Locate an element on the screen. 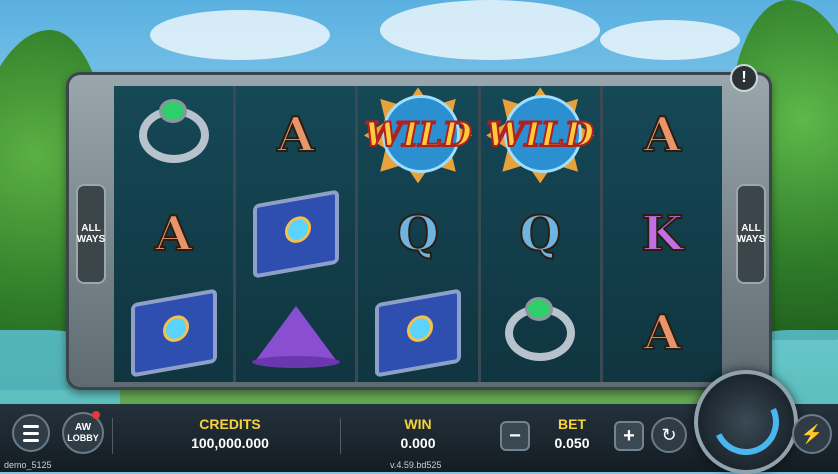  reel-1: A is located at coordinates (175, 234).